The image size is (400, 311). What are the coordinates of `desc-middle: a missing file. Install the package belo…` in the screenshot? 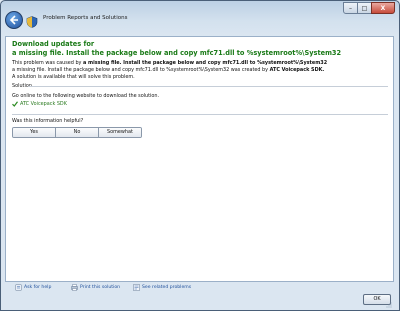 It's located at (141, 69).